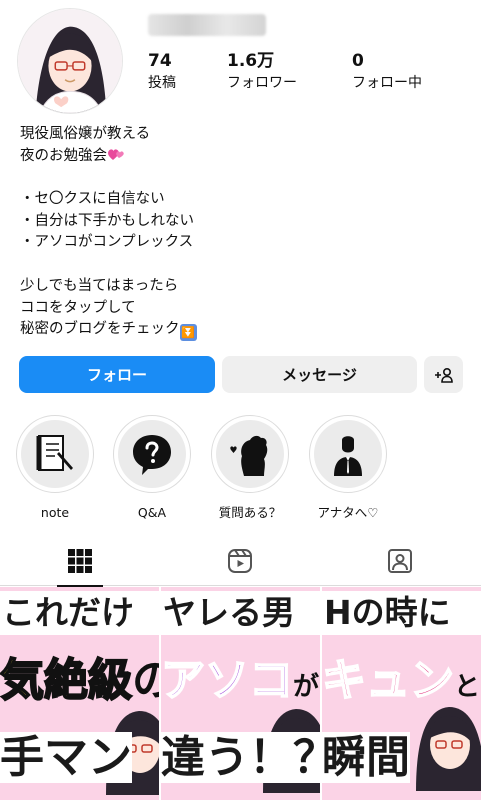 This screenshot has width=481, height=800. I want to click on tab-tagged, so click(400, 561).